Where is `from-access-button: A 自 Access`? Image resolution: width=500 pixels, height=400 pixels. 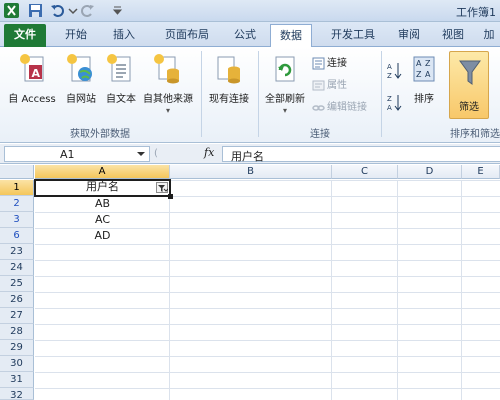
from-access-button: A 自 Access is located at coordinates (32, 79).